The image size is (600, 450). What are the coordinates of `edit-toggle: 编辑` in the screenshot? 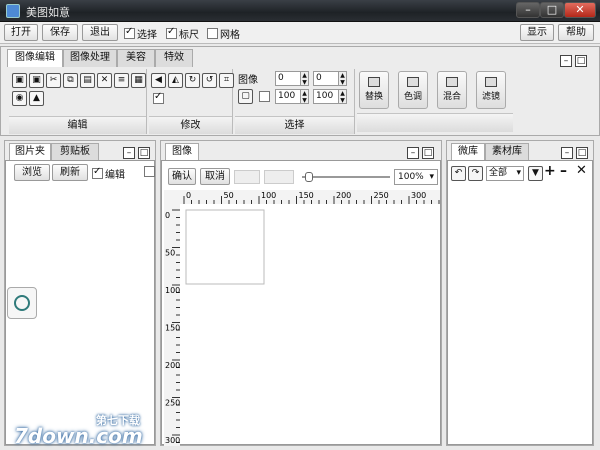 It's located at (108, 173).